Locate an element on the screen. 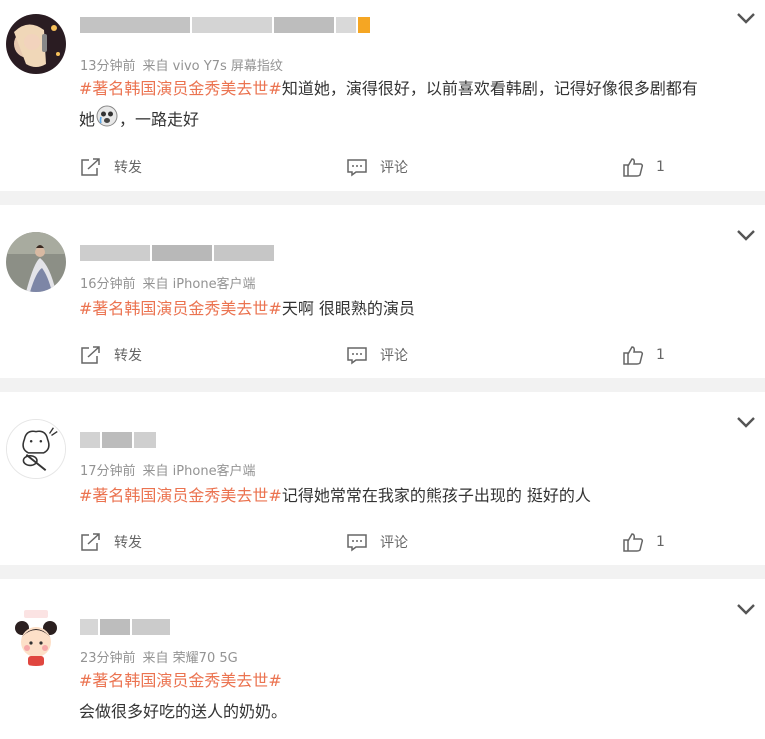 This screenshot has height=739, width=765. comment-meta: 16分钟前 来自 iPhone客户端 is located at coordinates (171, 282).